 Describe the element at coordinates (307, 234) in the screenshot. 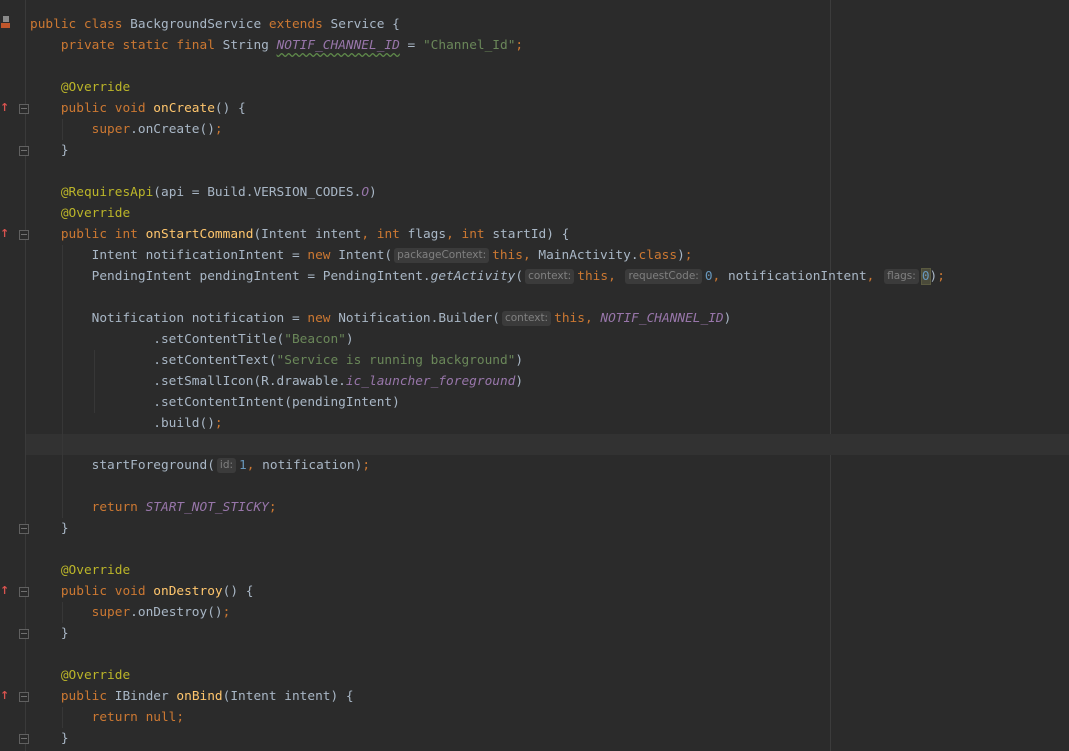

I see `code-token: (Intent intent` at that location.